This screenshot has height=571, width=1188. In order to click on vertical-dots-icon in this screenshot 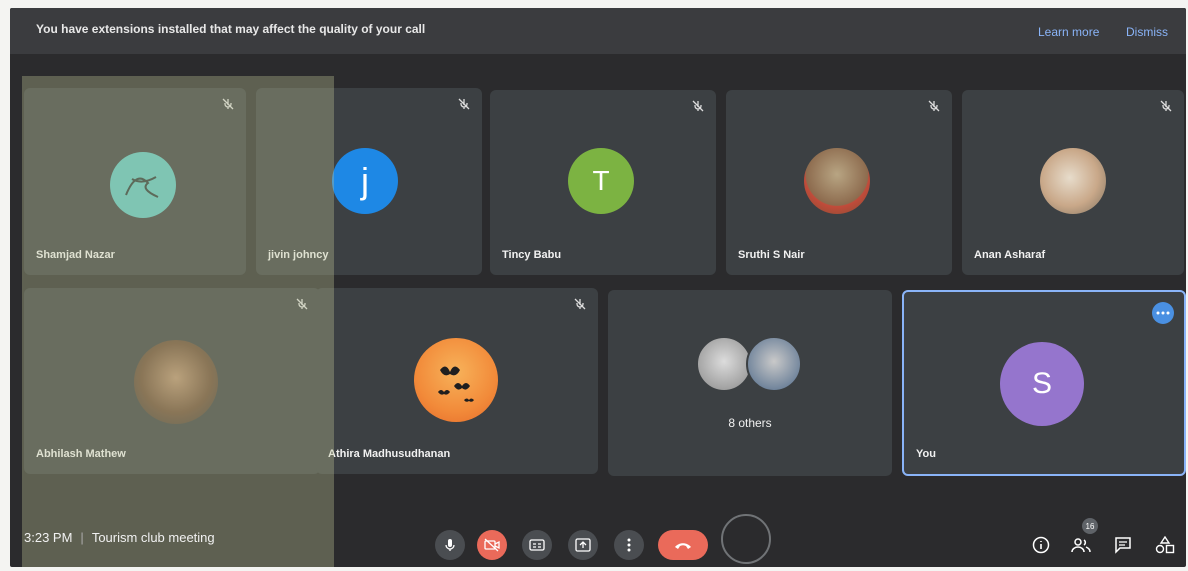, I will do `click(629, 545)`.